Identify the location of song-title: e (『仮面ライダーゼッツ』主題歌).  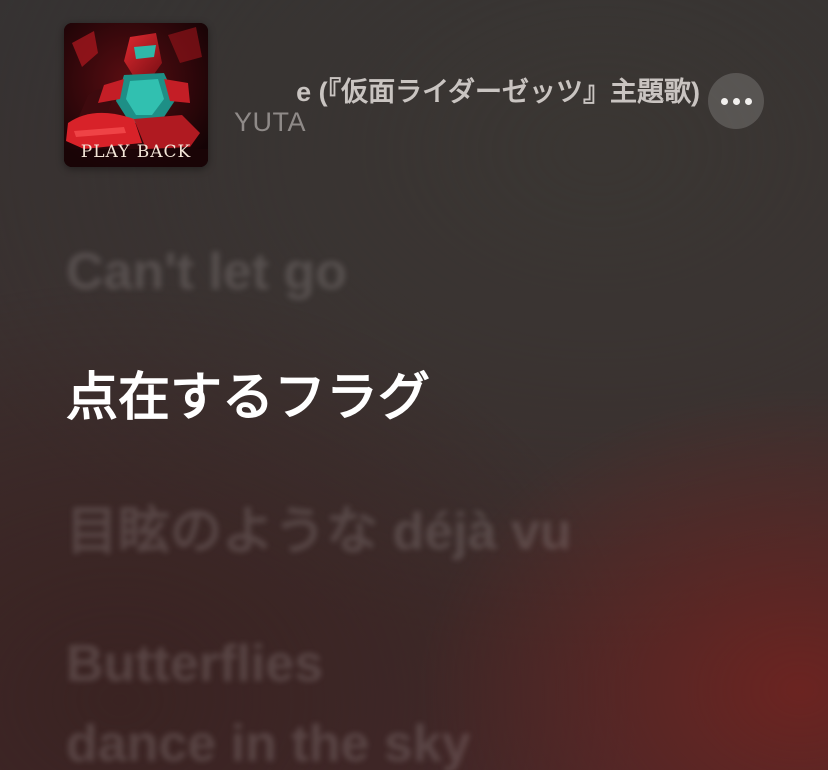
(498, 92).